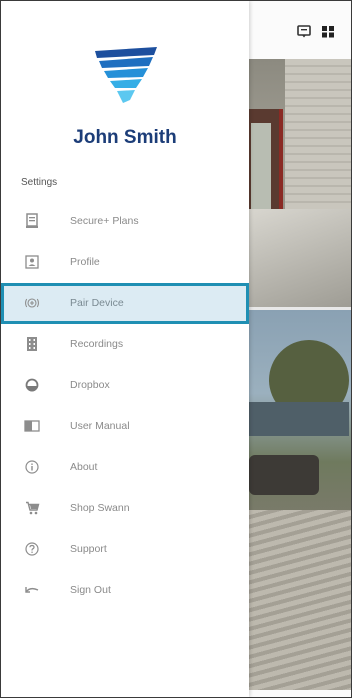  Describe the element at coordinates (125, 467) in the screenshot. I see `menu-item-about: About` at that location.